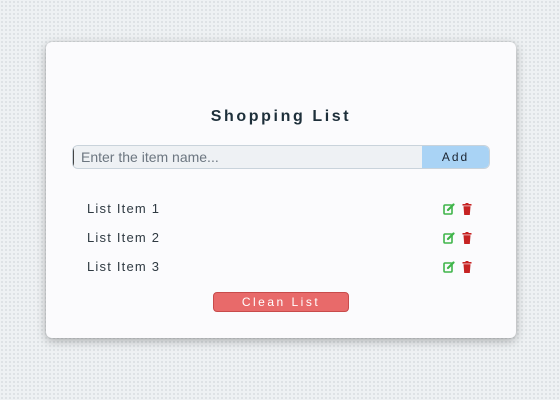  What do you see at coordinates (280, 266) in the screenshot?
I see `list-item: List Item 3` at bounding box center [280, 266].